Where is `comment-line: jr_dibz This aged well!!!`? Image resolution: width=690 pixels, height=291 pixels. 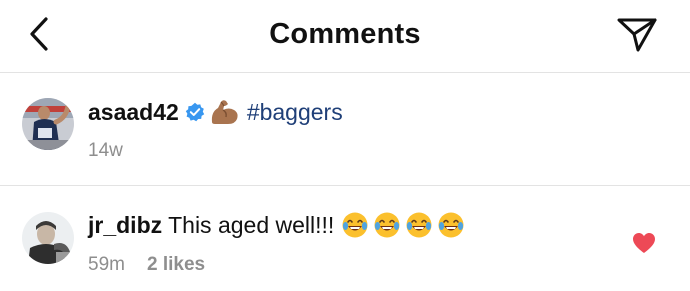 comment-line: jr_dibz This aged well!!! is located at coordinates (278, 225).